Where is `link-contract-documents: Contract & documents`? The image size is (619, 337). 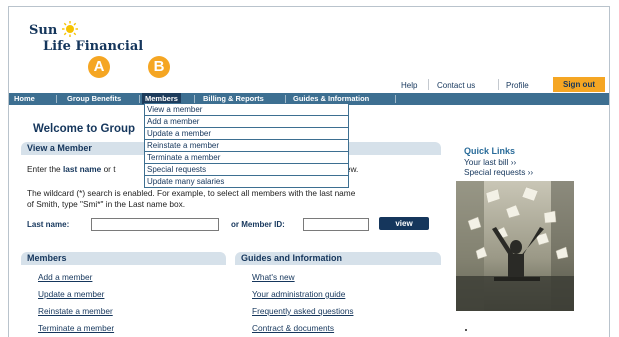
link-contract-documents: Contract & documents is located at coordinates (293, 328).